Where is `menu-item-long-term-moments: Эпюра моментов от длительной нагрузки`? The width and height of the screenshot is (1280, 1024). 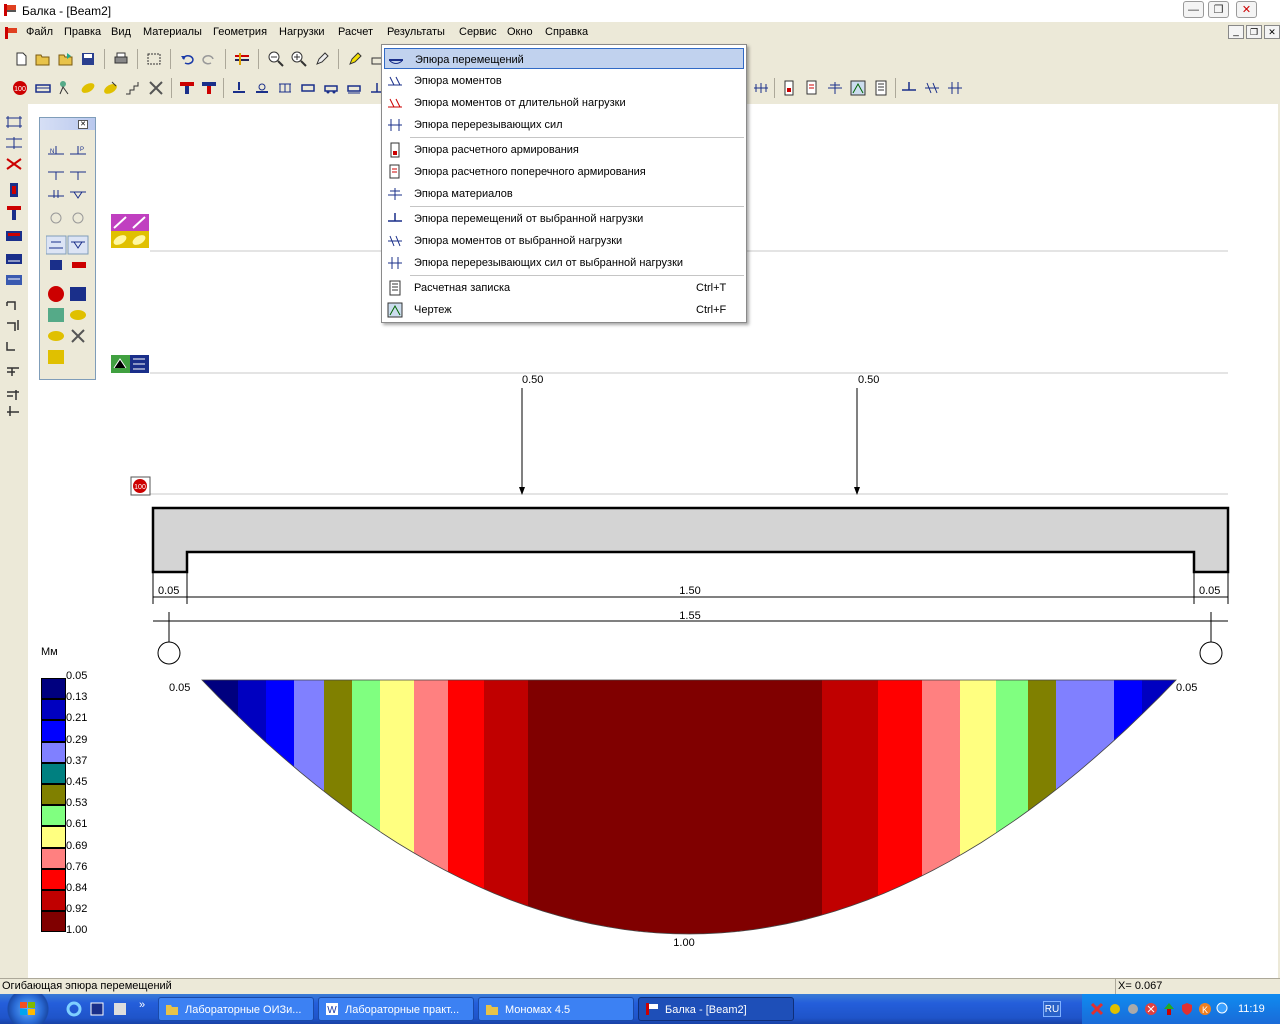 menu-item-long-term-moments: Эпюра моментов от длительной нагрузки is located at coordinates (564, 102).